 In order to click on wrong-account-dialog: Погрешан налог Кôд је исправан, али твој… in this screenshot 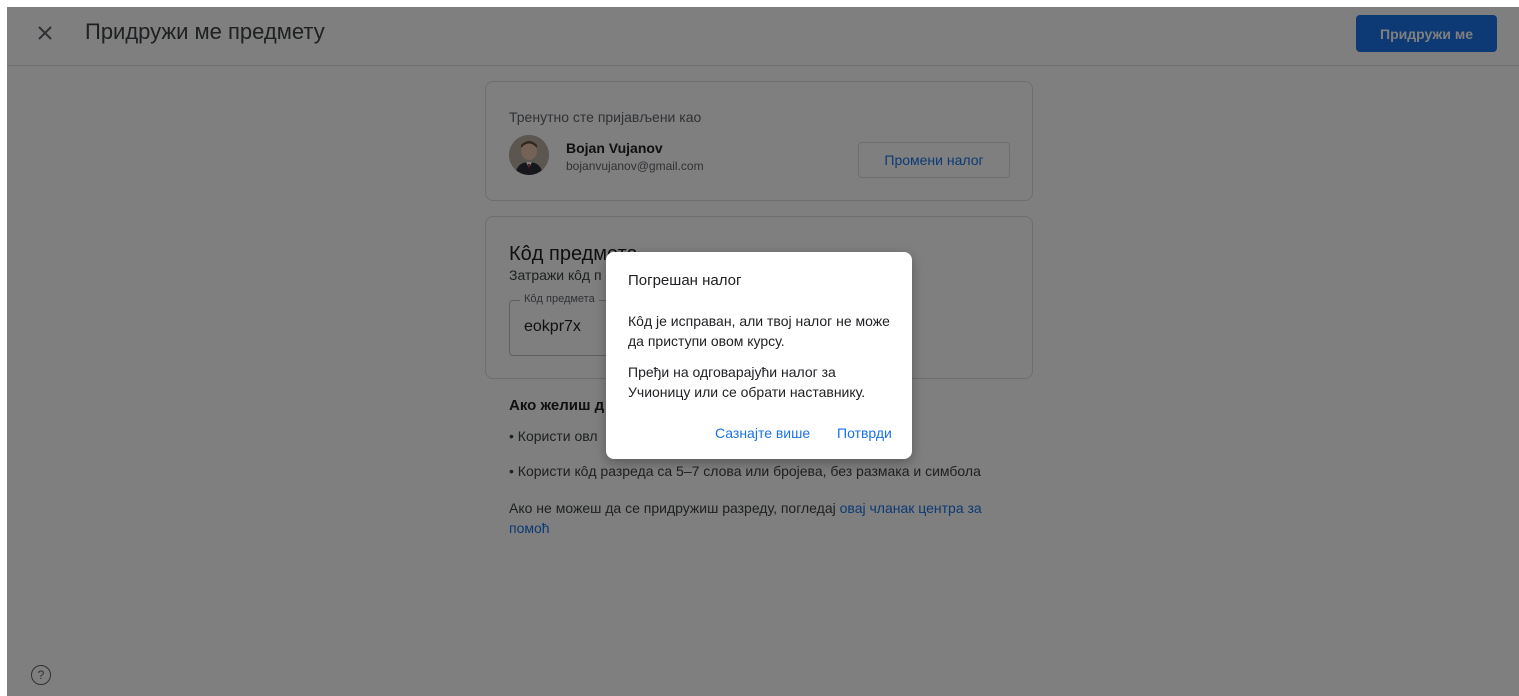, I will do `click(759, 355)`.